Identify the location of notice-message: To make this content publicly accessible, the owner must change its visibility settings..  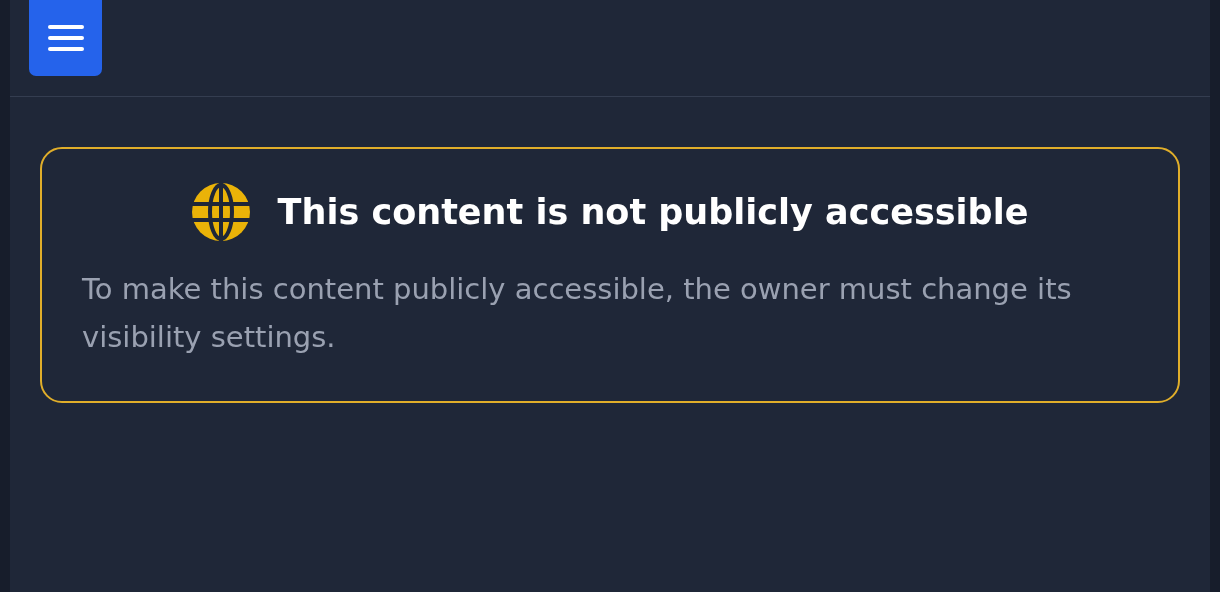
(577, 313).